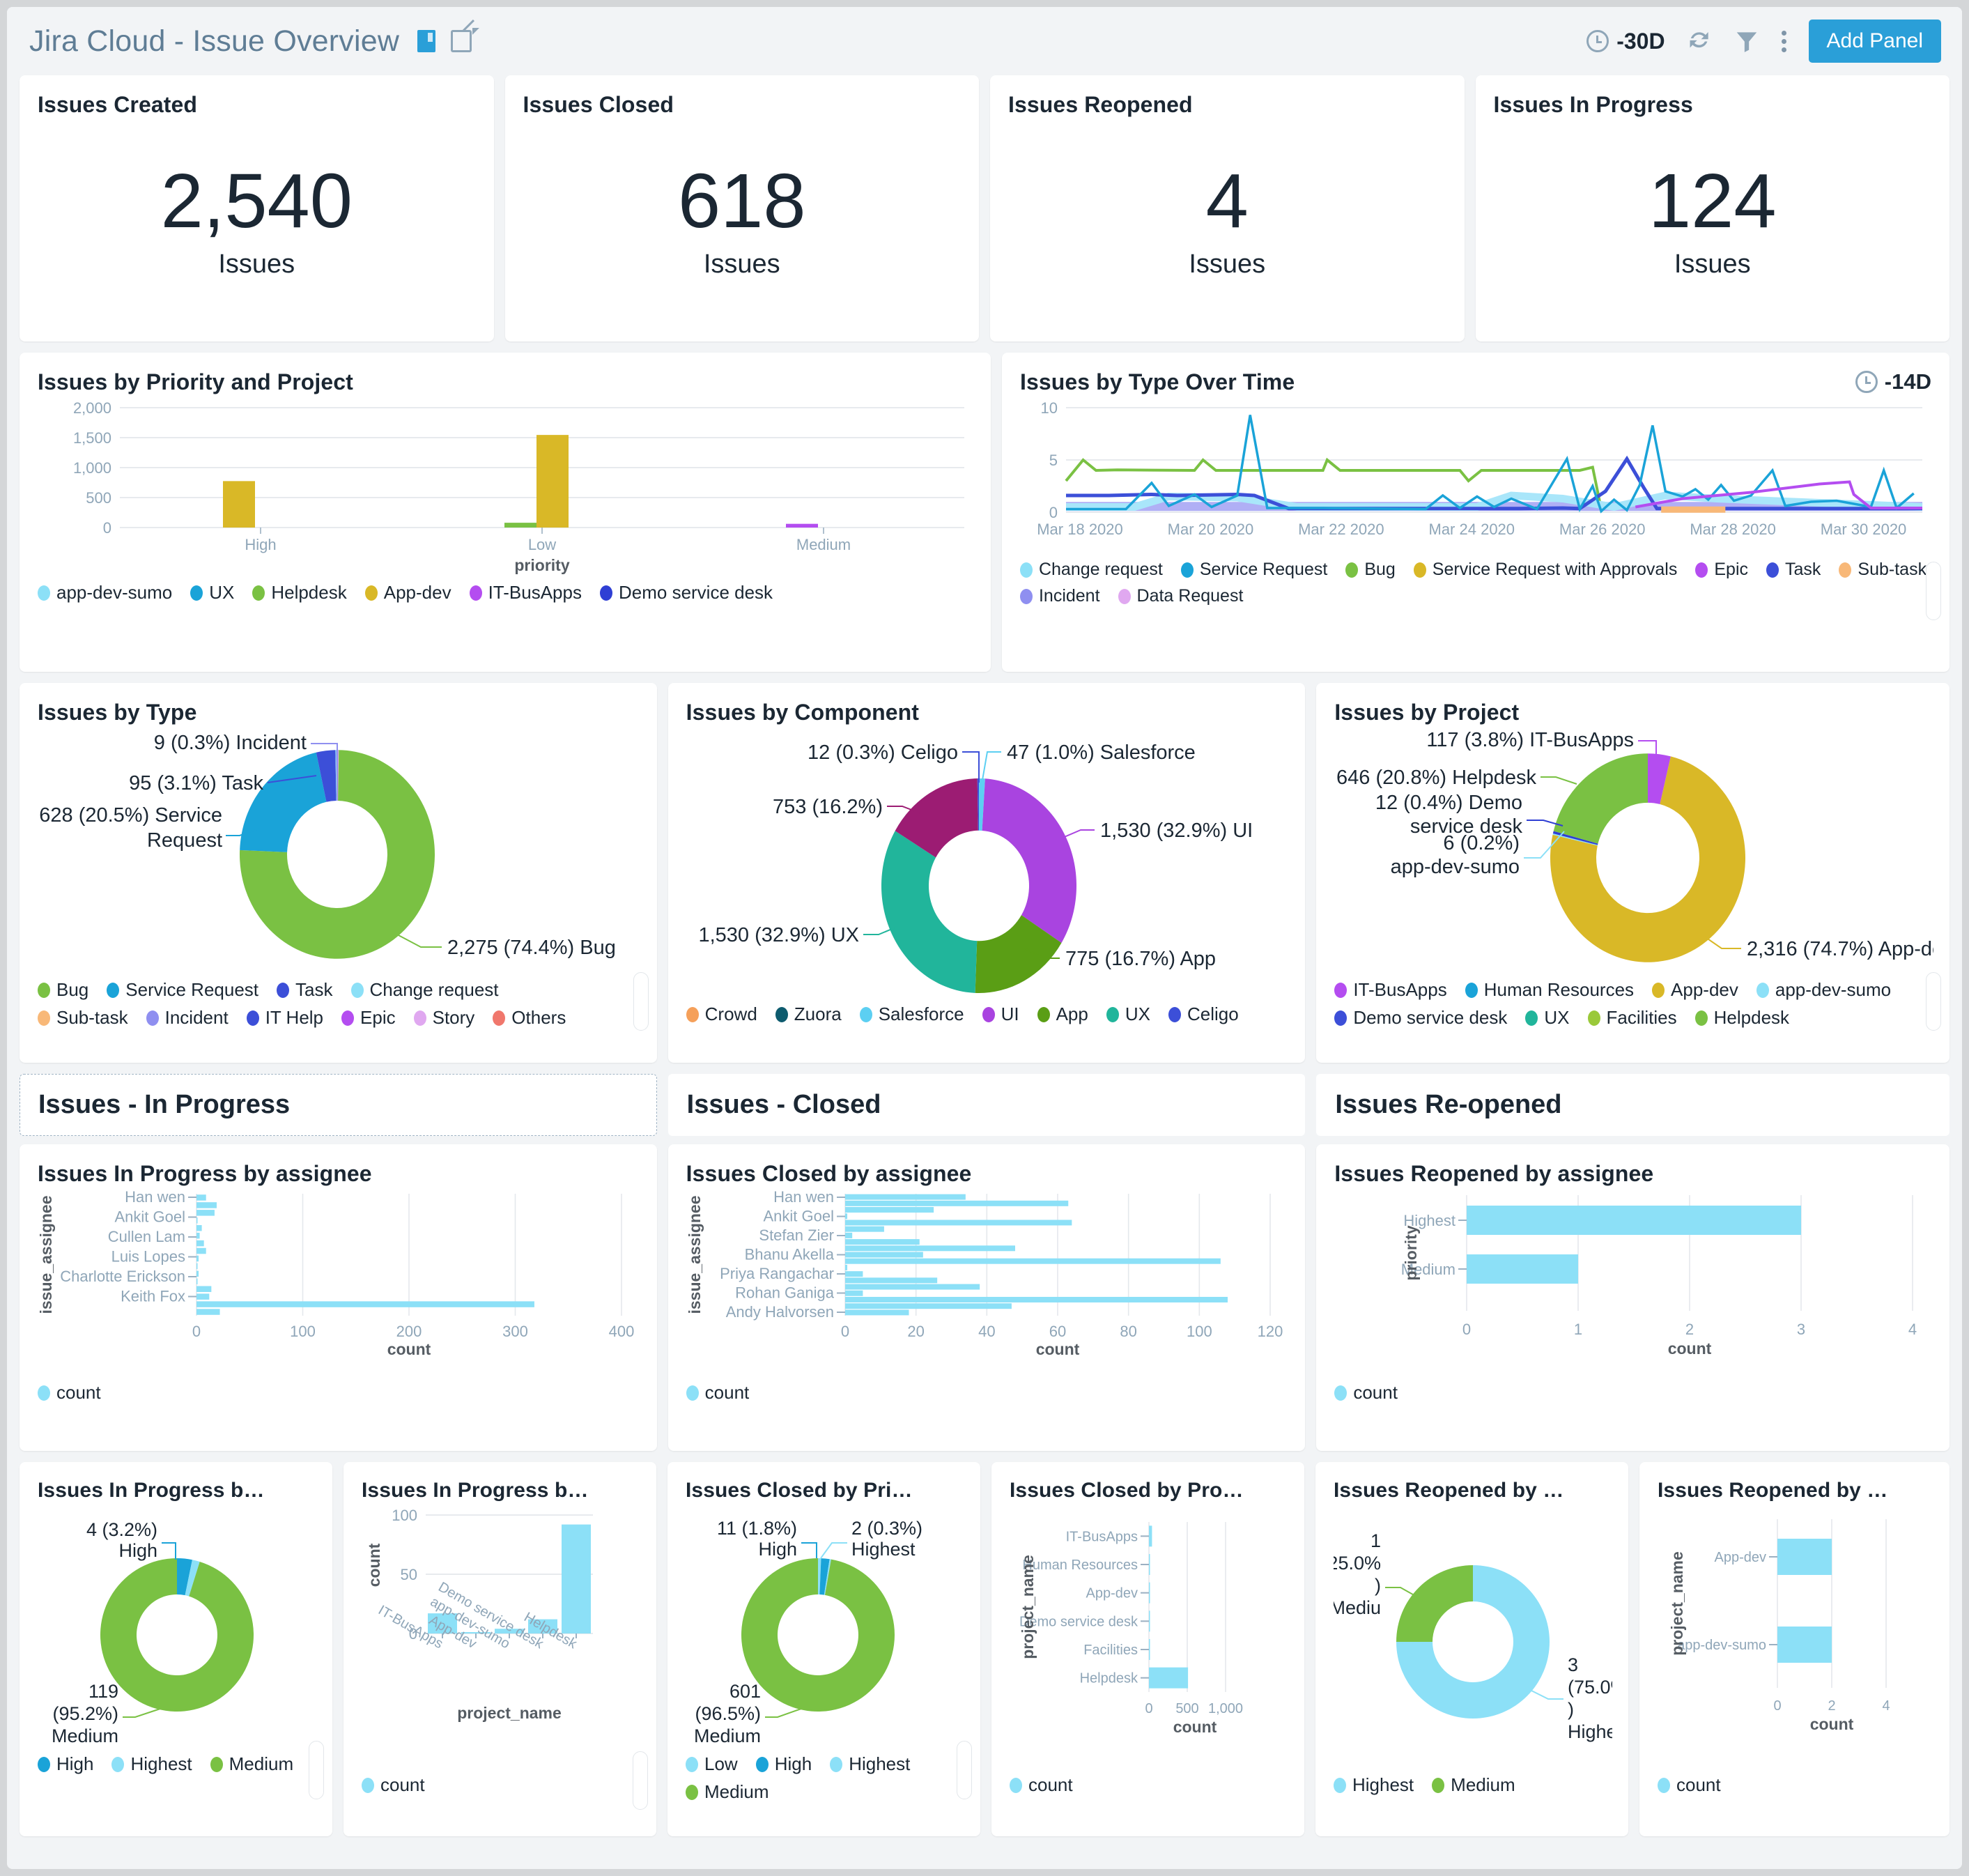 The image size is (1969, 1876). I want to click on legend-item: Medium, so click(1474, 1785).